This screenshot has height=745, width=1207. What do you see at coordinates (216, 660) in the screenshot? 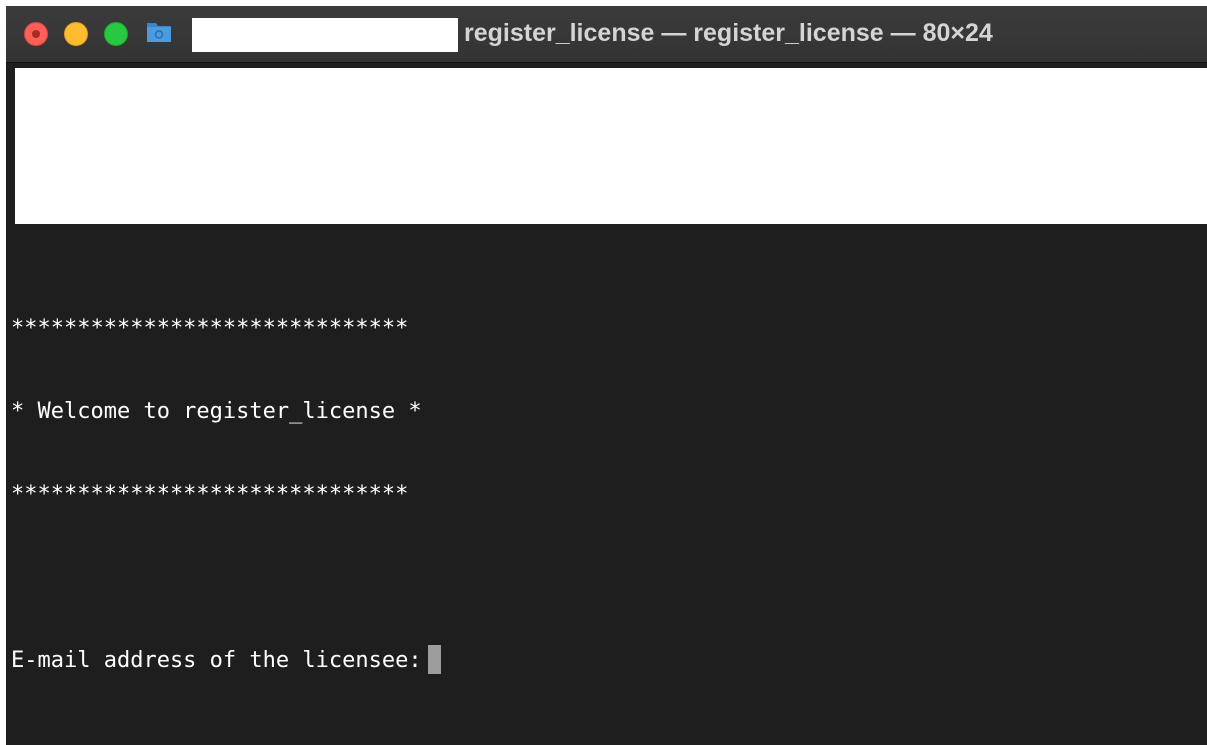
I see `email-prompt-label: E-mail address of the licensee:` at bounding box center [216, 660].